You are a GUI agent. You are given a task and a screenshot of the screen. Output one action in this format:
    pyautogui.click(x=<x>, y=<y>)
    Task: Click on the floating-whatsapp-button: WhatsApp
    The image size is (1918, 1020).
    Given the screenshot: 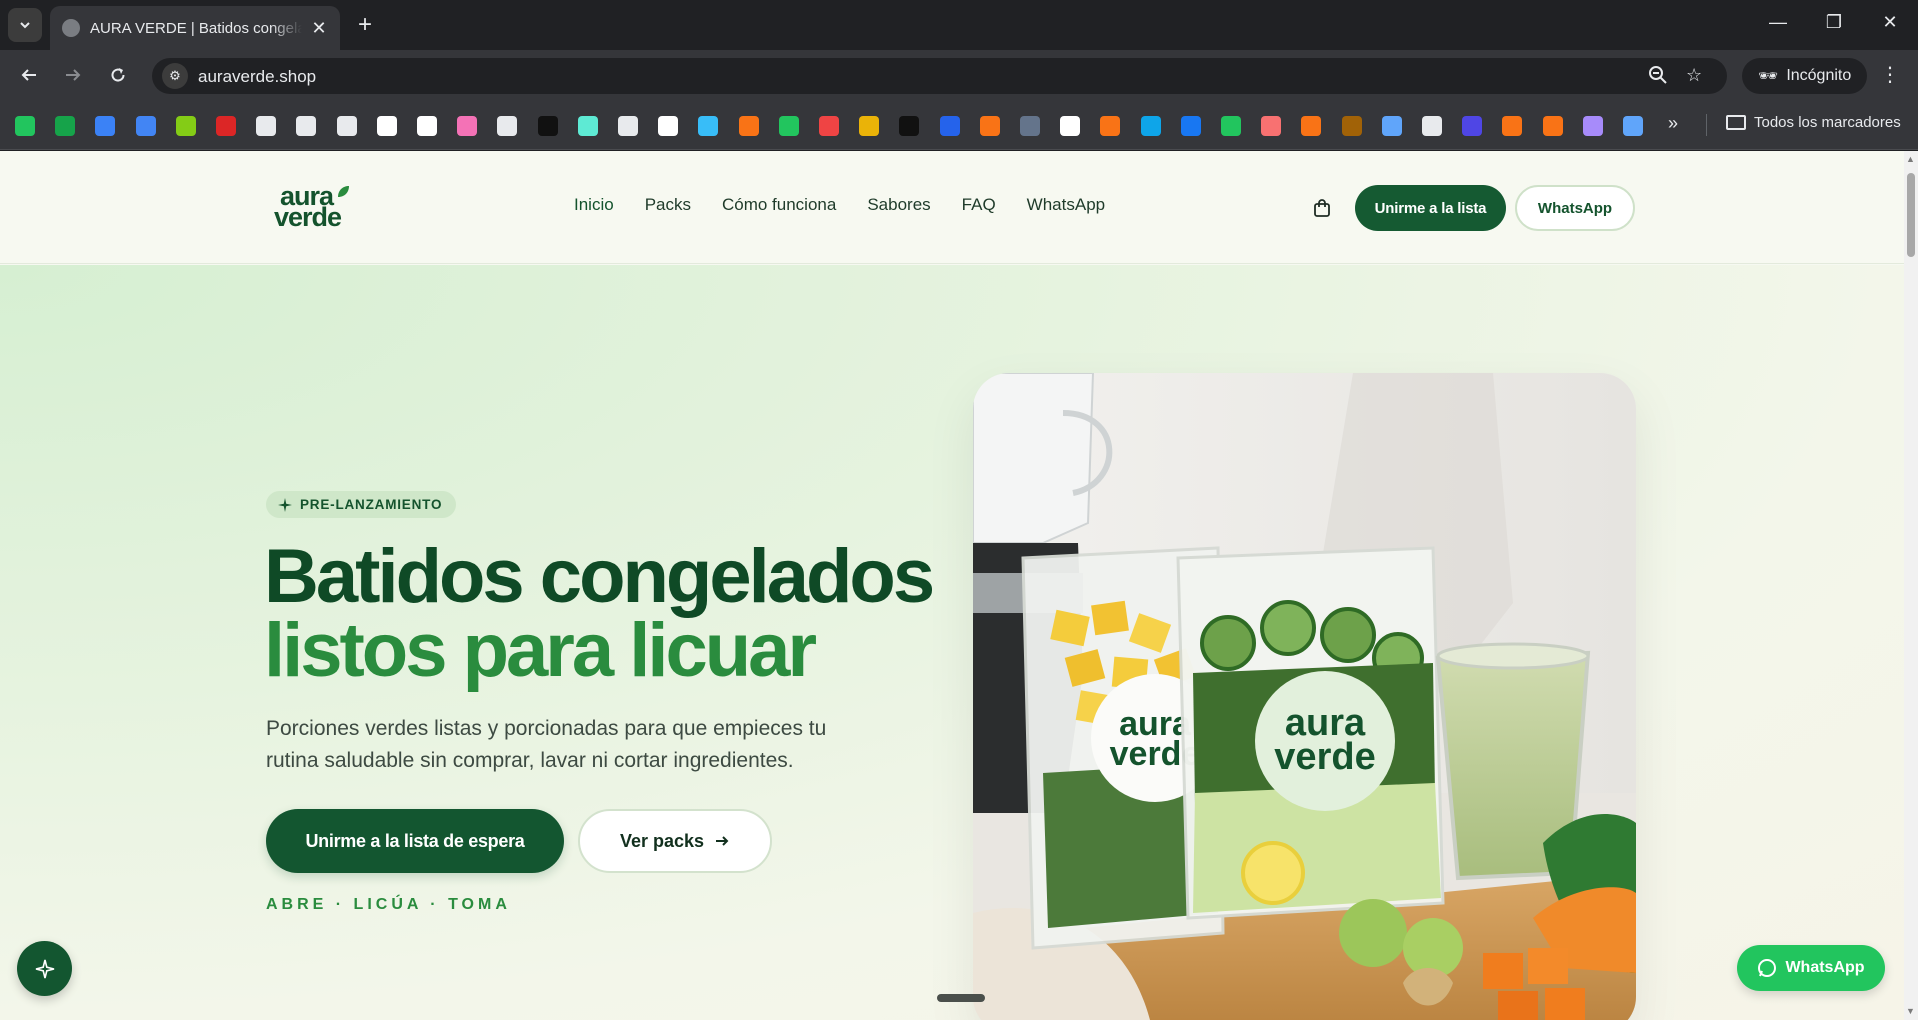 What is the action you would take?
    pyautogui.click(x=1811, y=968)
    